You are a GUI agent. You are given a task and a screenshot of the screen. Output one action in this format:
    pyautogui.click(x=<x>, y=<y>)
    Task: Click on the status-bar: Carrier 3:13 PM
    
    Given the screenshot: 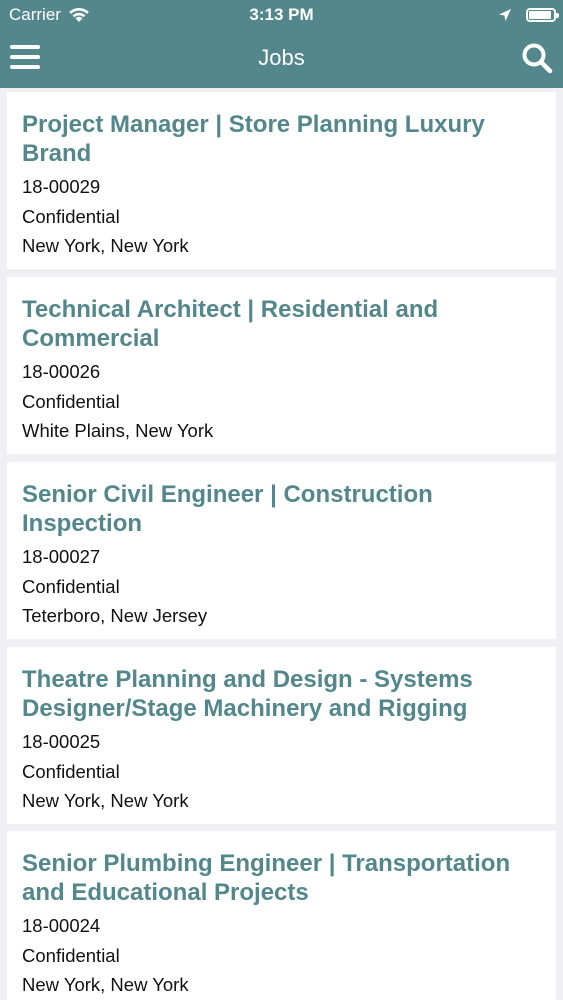 What is the action you would take?
    pyautogui.click(x=281, y=15)
    